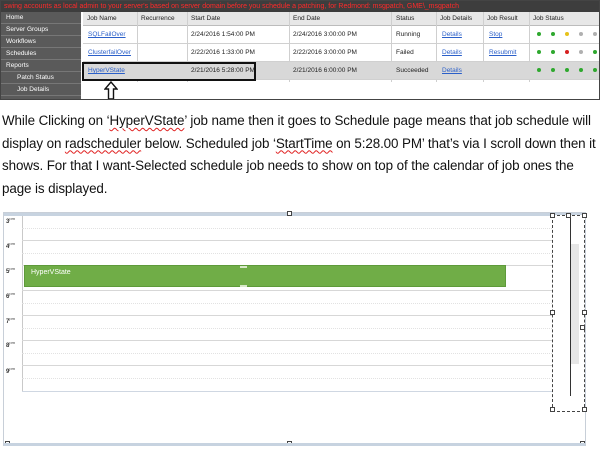  Describe the element at coordinates (107, 34) in the screenshot. I see `job-name-link: SQLFailOver` at that location.